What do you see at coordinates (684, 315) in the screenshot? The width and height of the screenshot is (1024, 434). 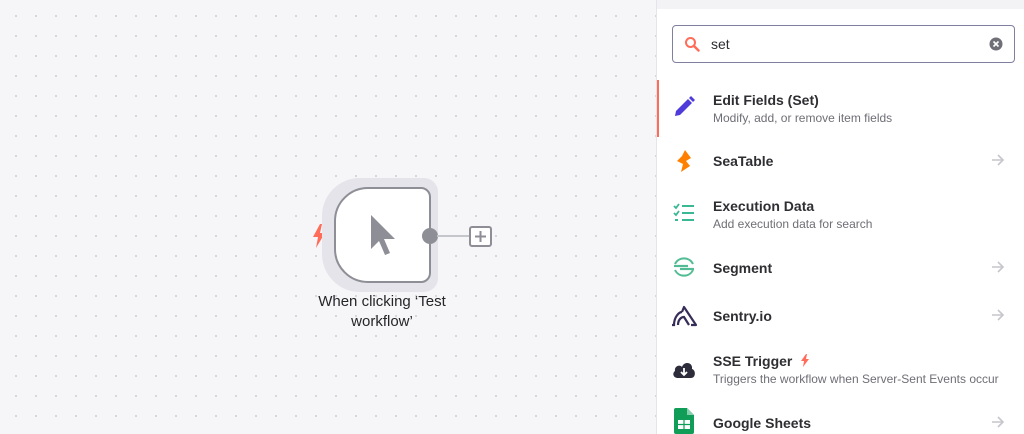 I see `sentry-icon` at bounding box center [684, 315].